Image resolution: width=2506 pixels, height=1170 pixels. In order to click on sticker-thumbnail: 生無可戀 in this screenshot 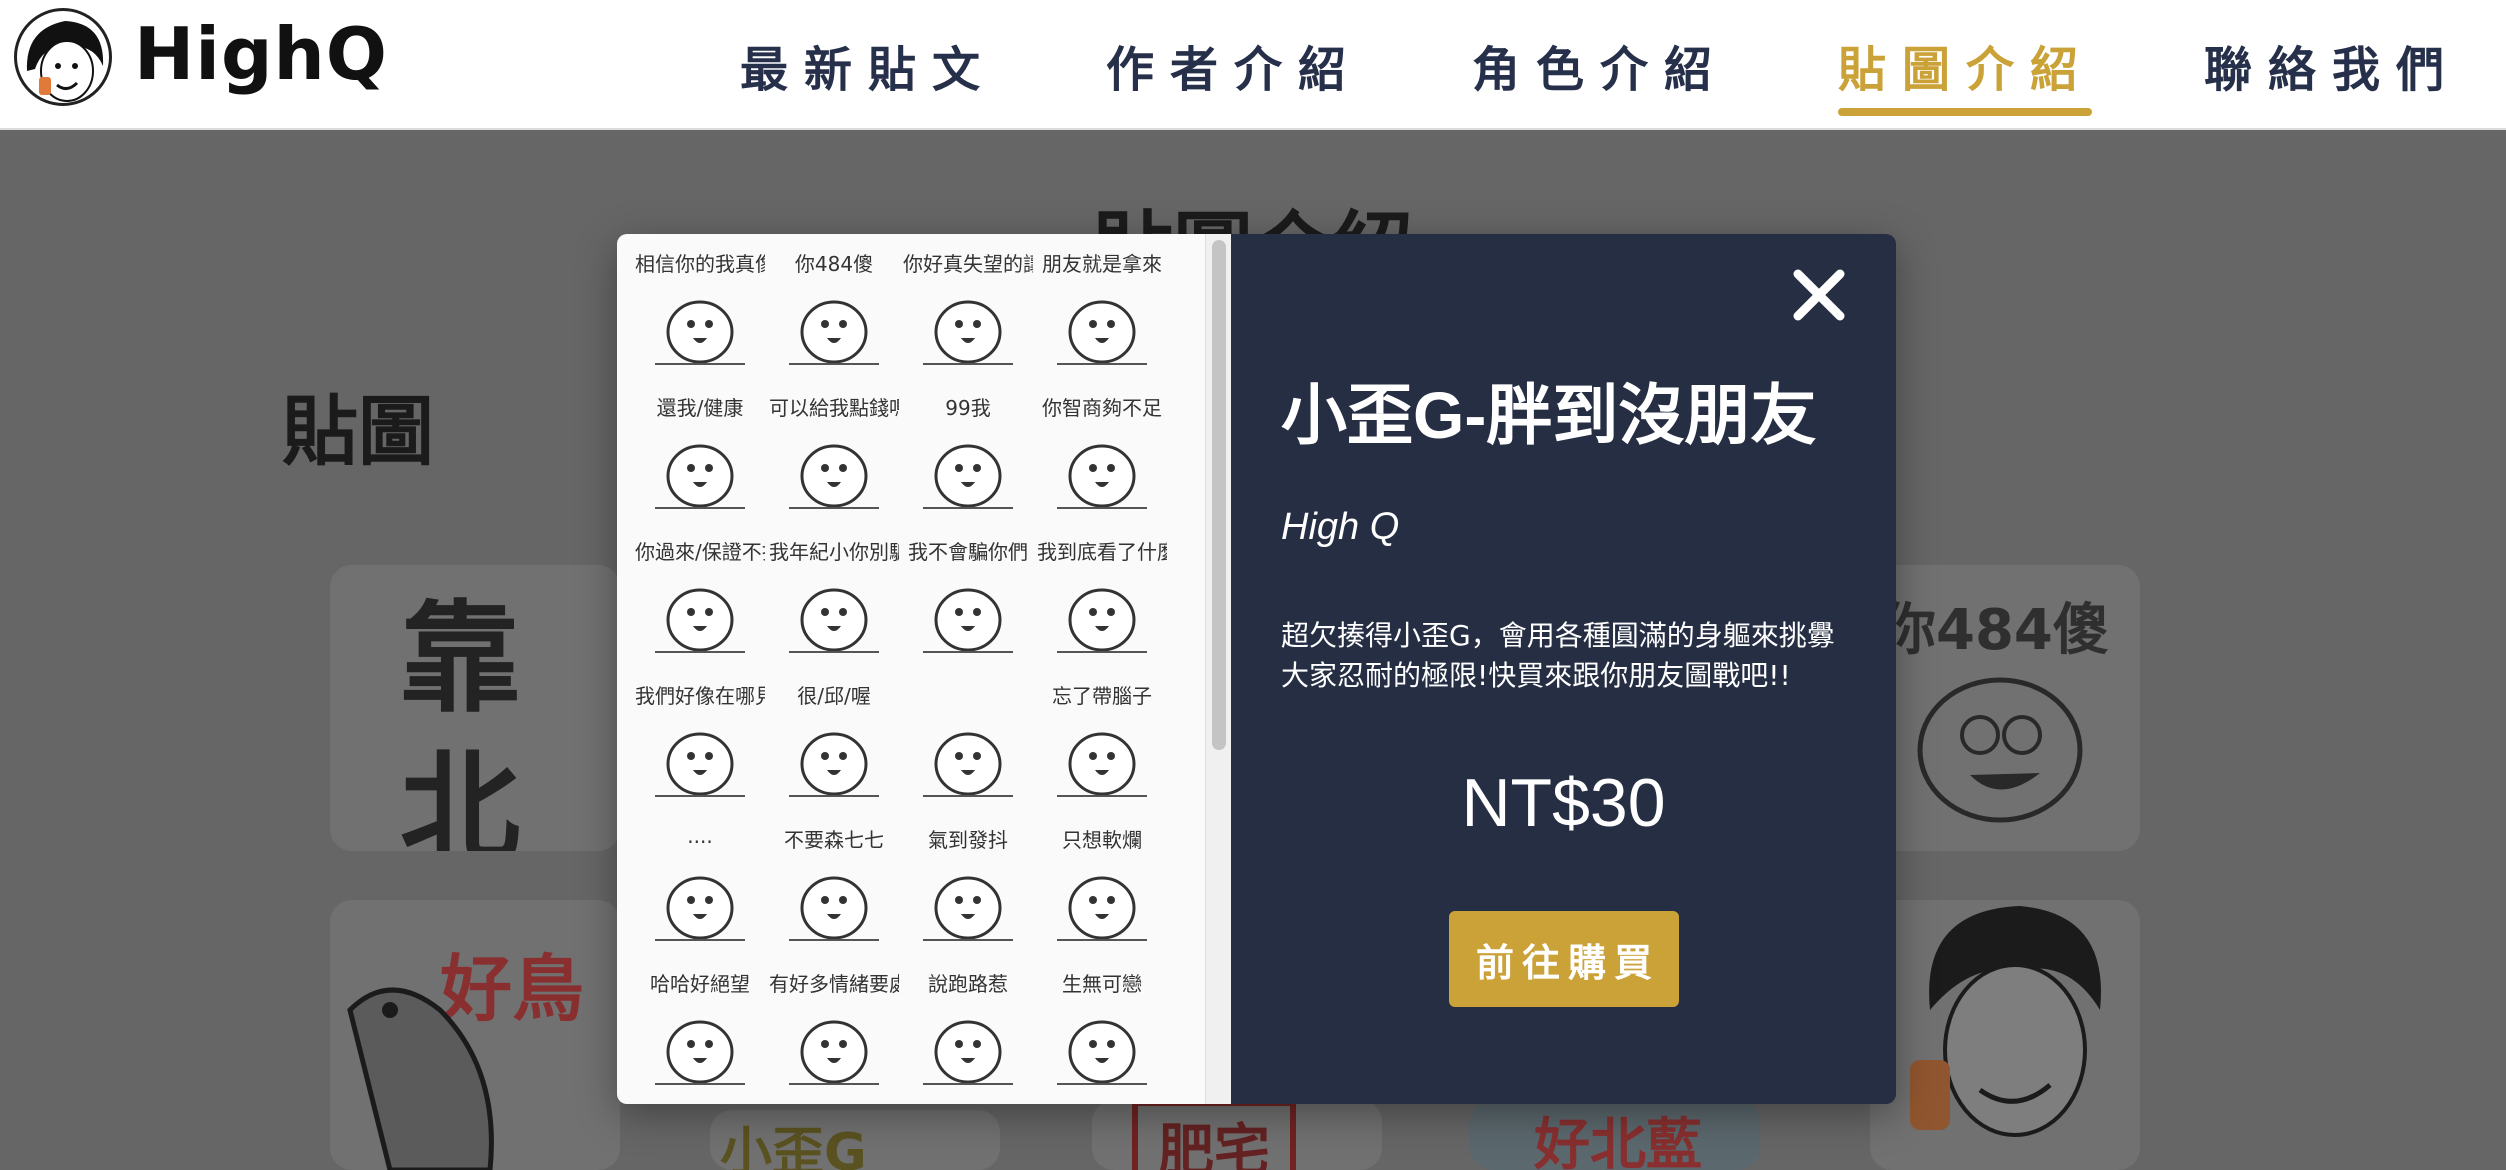, I will do `click(1102, 1027)`.